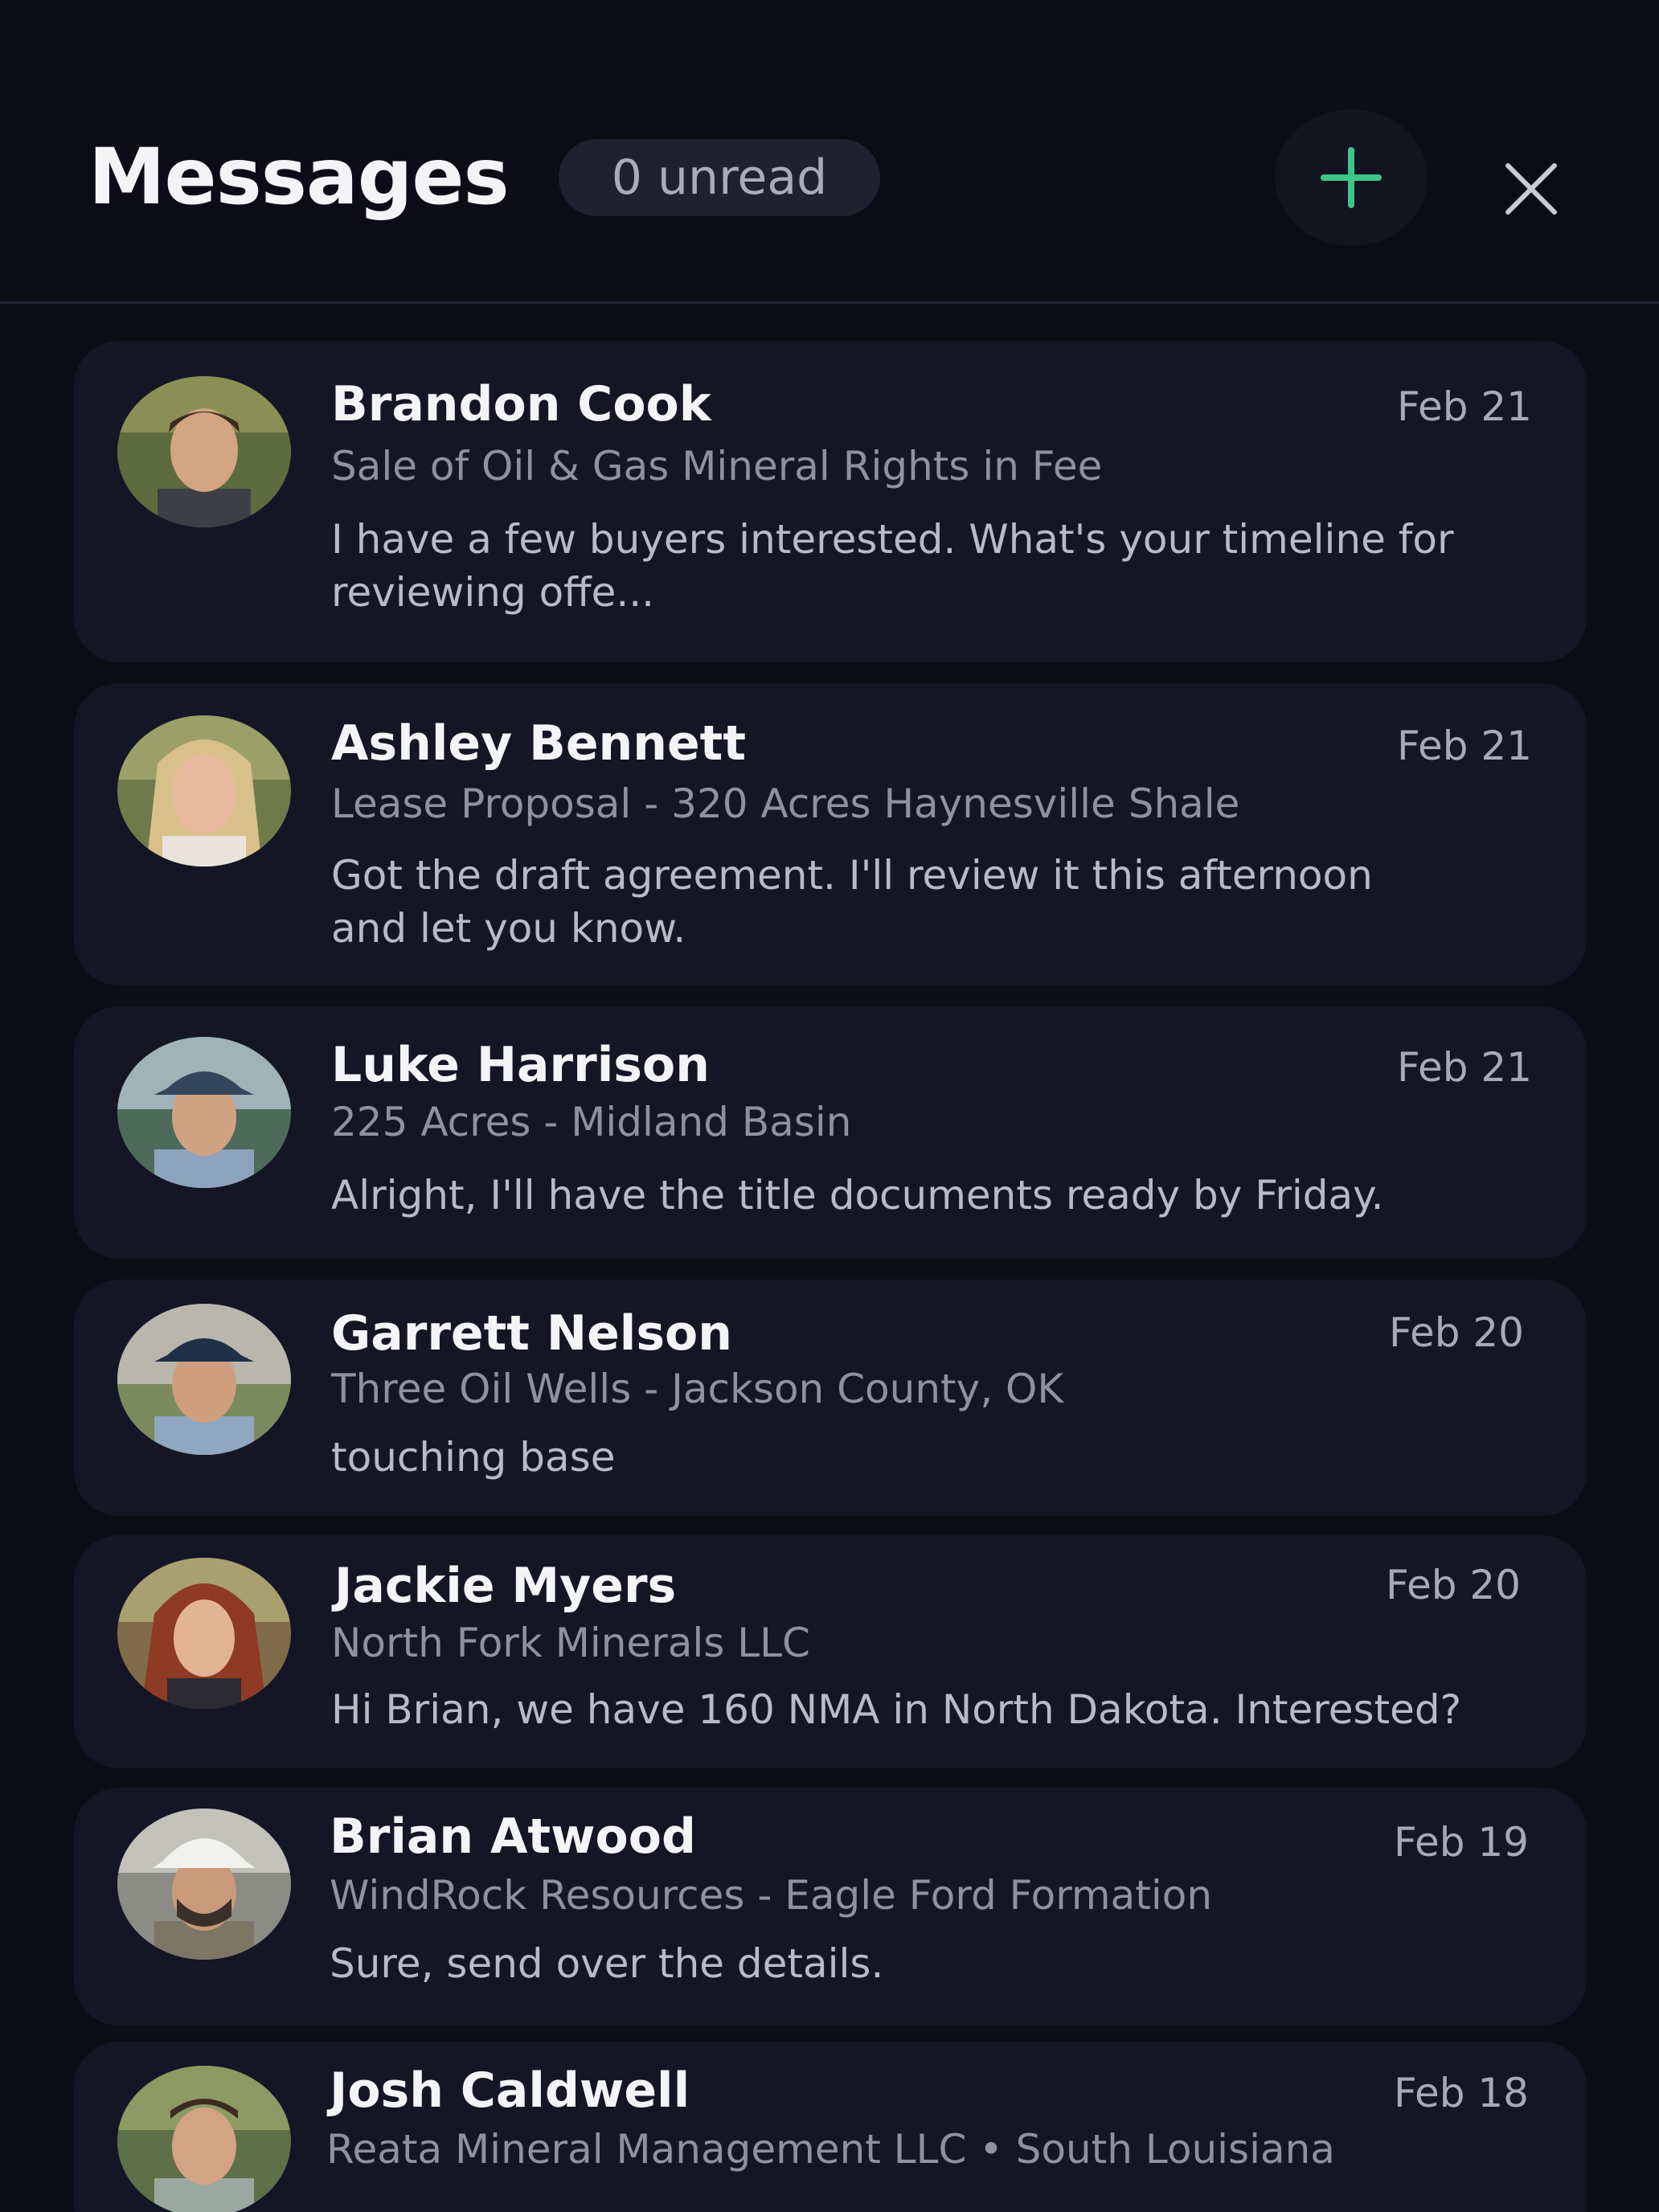  I want to click on page-title: Messages, so click(299, 177).